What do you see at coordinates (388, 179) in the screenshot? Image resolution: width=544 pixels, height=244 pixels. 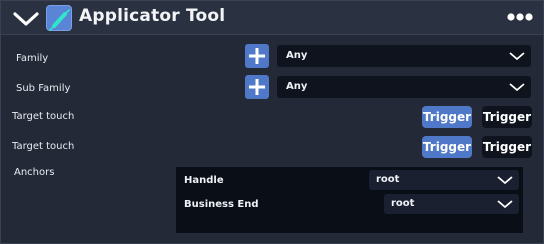 I see `handle-value: root` at bounding box center [388, 179].